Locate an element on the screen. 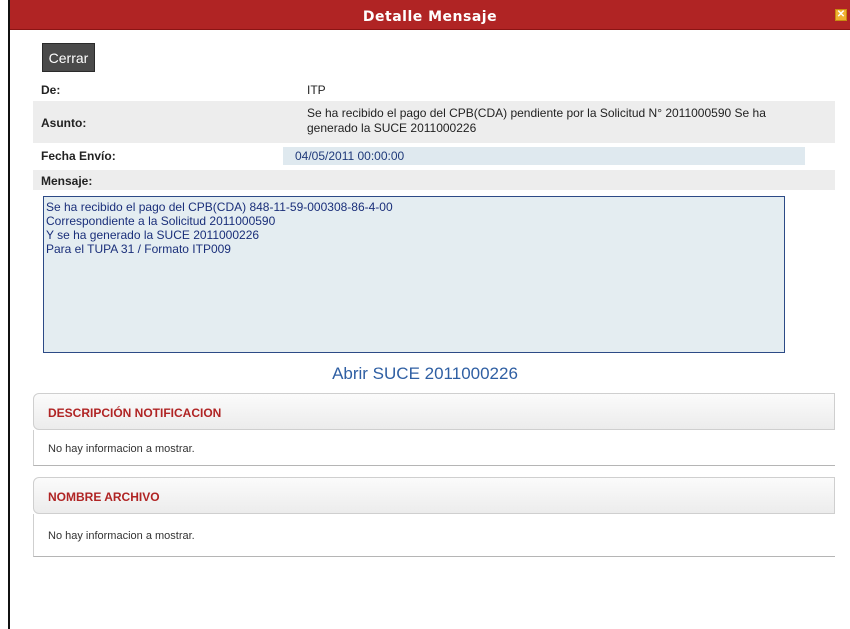 Image resolution: width=850 pixels, height=629 pixels. message-line: Y se ha generado la SUCE 2011000226 is located at coordinates (153, 235).